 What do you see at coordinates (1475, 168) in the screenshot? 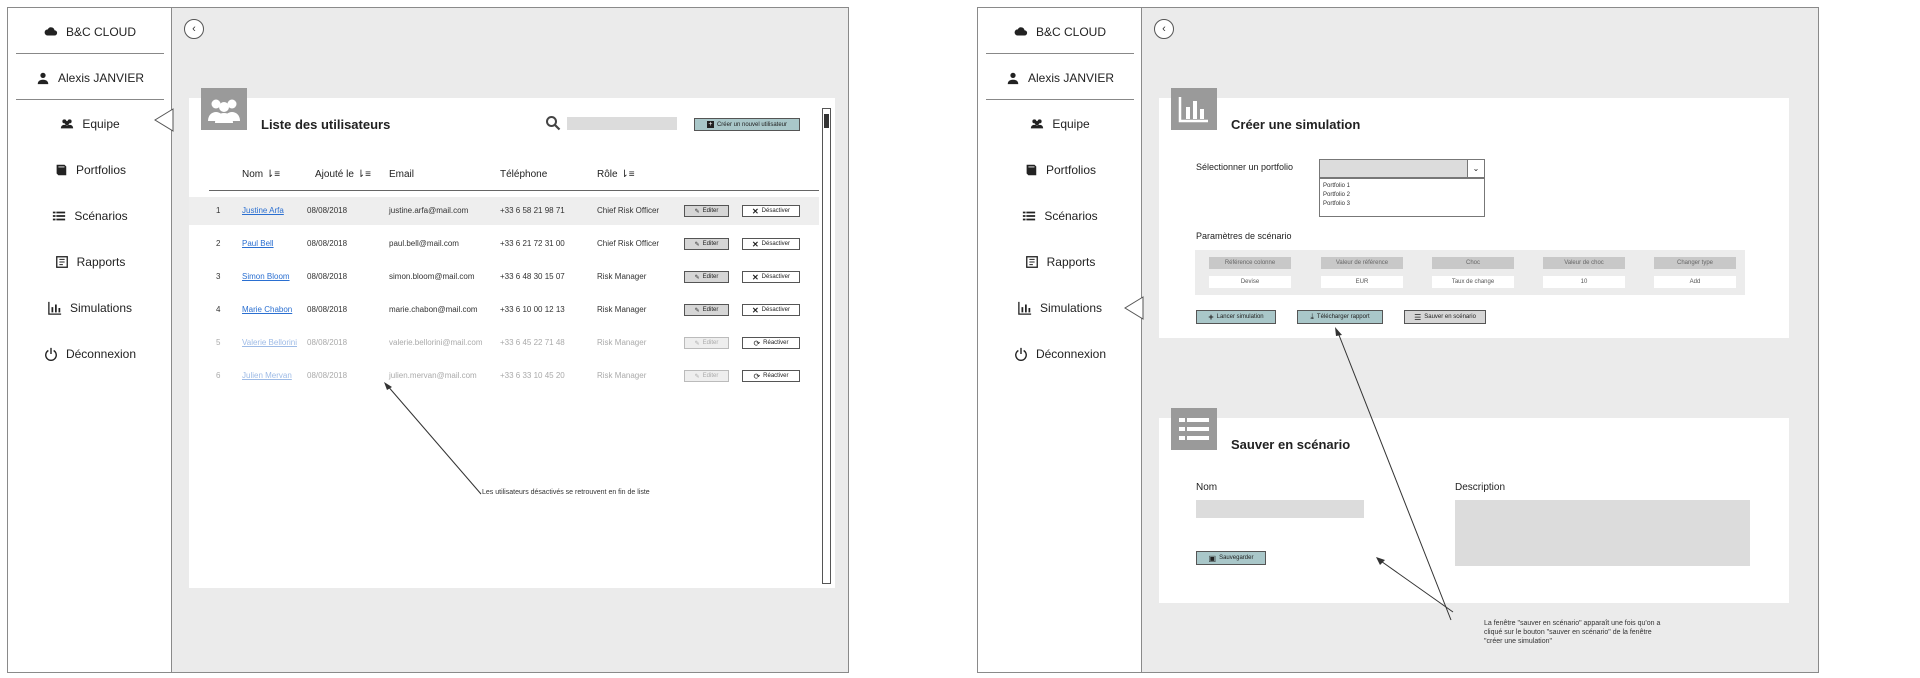
I see `chevron-down-icon: ⌄` at bounding box center [1475, 168].